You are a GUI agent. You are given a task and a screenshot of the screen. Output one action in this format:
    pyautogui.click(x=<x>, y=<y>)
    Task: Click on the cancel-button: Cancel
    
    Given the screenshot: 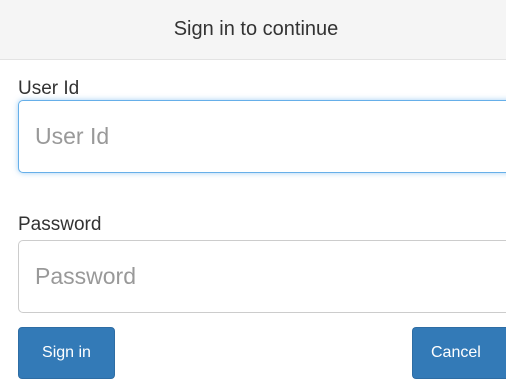 What is the action you would take?
    pyautogui.click(x=459, y=353)
    